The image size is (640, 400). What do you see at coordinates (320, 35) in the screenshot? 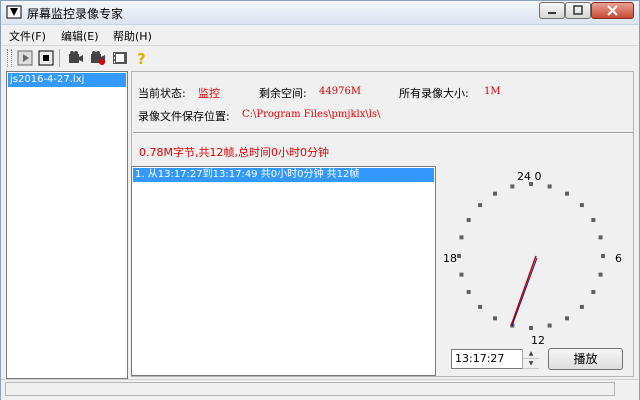
I see `menu-bar: 文件(F) 编辑(E) 帮助(H)` at bounding box center [320, 35].